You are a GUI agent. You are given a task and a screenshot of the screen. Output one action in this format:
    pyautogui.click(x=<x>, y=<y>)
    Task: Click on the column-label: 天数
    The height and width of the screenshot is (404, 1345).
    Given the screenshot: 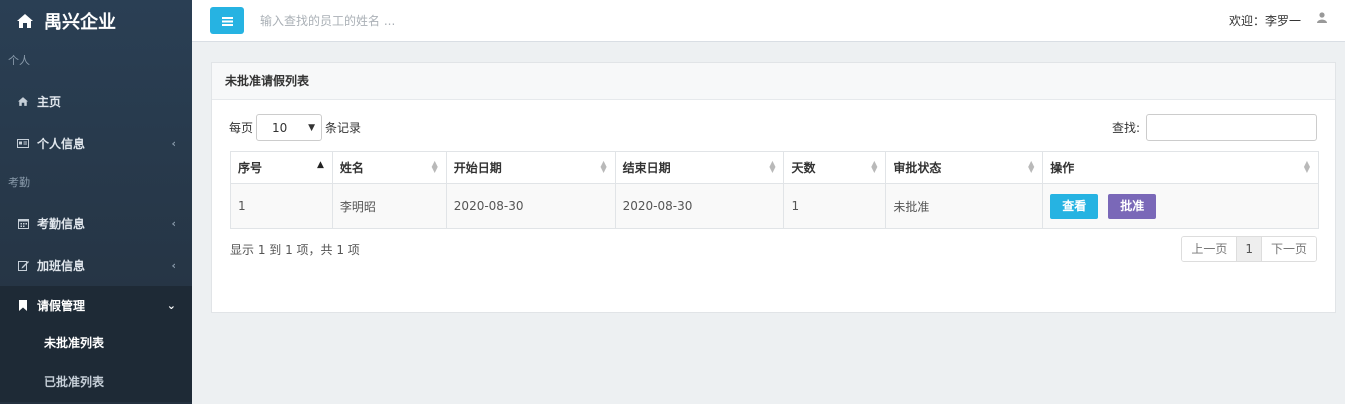 What is the action you would take?
    pyautogui.click(x=803, y=168)
    